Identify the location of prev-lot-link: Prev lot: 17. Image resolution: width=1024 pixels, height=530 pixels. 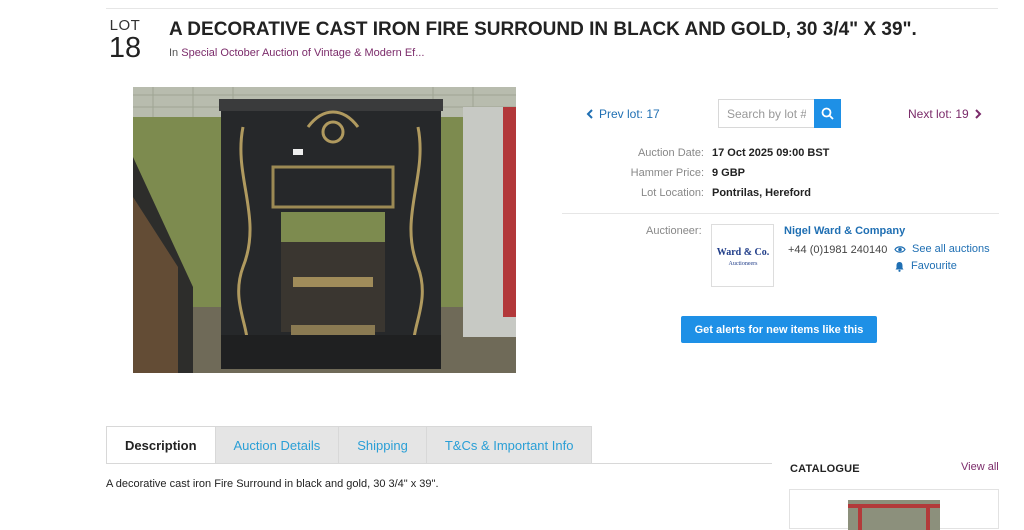
(622, 114).